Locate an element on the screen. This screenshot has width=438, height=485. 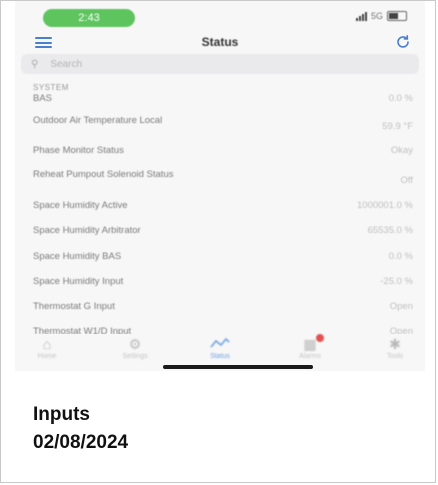
house-icon: ⌂ is located at coordinates (47, 344).